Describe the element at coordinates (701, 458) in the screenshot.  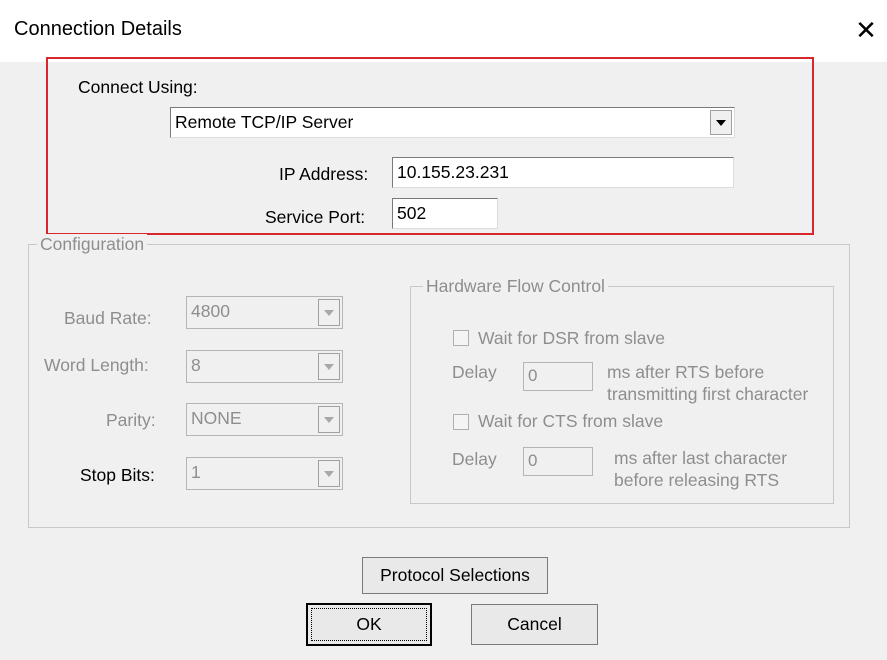
I see `cts-delay-note-line1: ms after last character` at that location.